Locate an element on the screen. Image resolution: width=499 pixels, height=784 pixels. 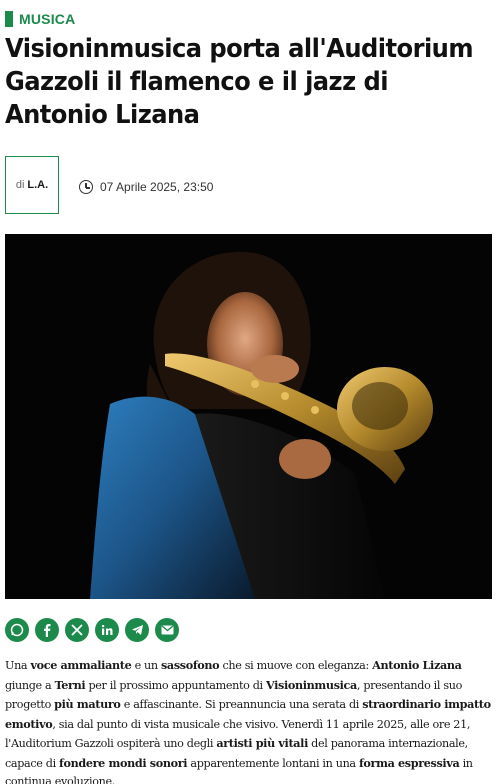
body-bold-span: fondere mondi sonori is located at coordinates (123, 762).